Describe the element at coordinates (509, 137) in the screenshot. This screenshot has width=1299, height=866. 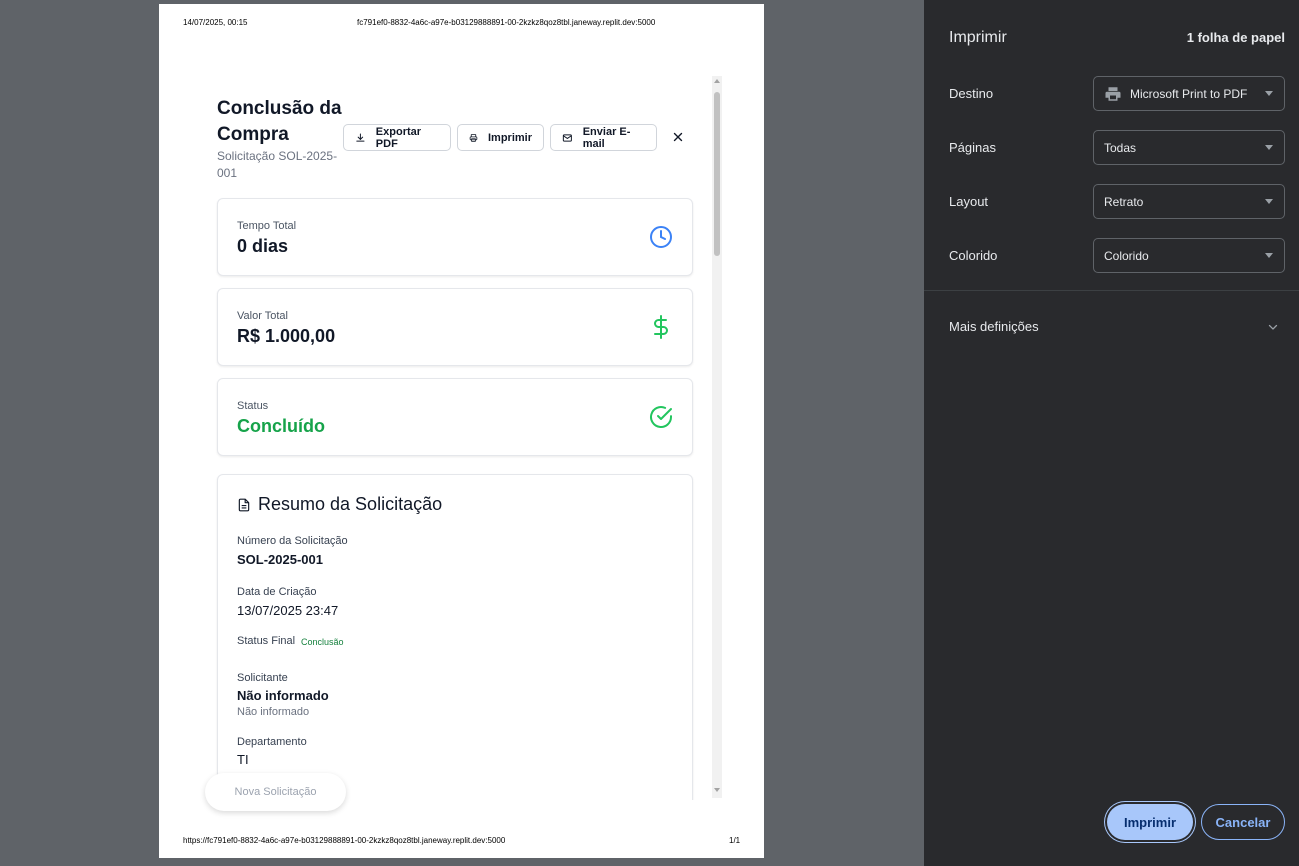
I see `print-label: Imprimir` at that location.